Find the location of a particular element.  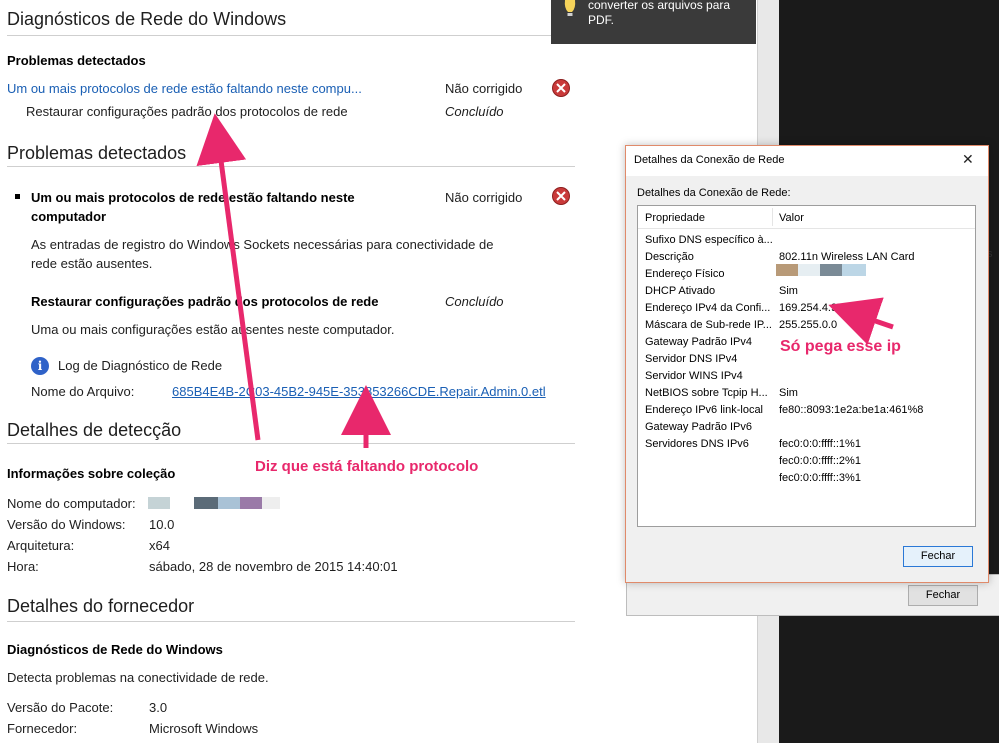

annotation-missing-protocol: Diz que está faltando protocolo is located at coordinates (367, 466).